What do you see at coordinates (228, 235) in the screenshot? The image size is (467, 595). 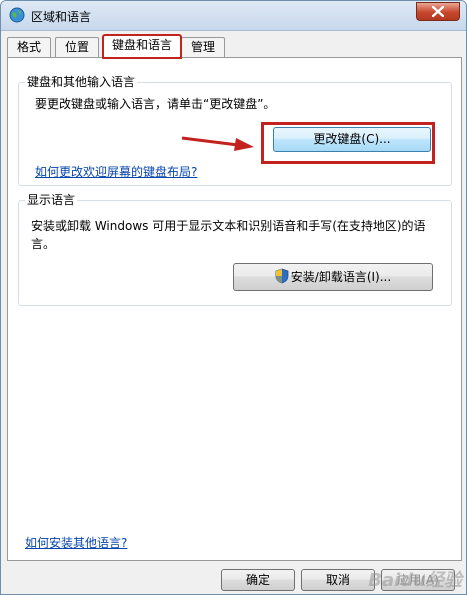 I see `display-language-description: 安装或卸载 Windows 可用于显示文本和识别语音和手写(在支持地区)的语言。` at bounding box center [228, 235].